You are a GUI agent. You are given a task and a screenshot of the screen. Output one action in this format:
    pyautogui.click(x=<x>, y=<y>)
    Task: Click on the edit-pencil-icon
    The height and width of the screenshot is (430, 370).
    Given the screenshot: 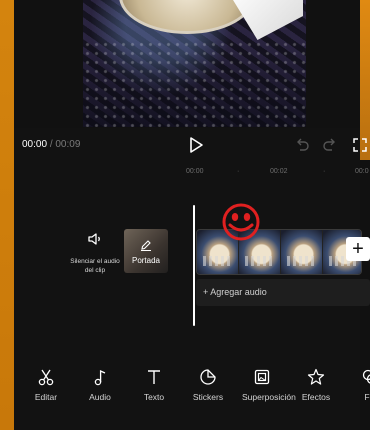 What is the action you would take?
    pyautogui.click(x=146, y=245)
    